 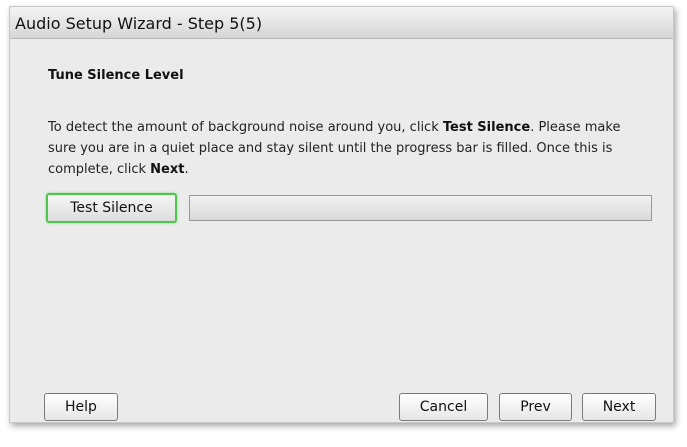 What do you see at coordinates (486, 127) in the screenshot?
I see `instructions-bold-test-silence: Test Silence` at bounding box center [486, 127].